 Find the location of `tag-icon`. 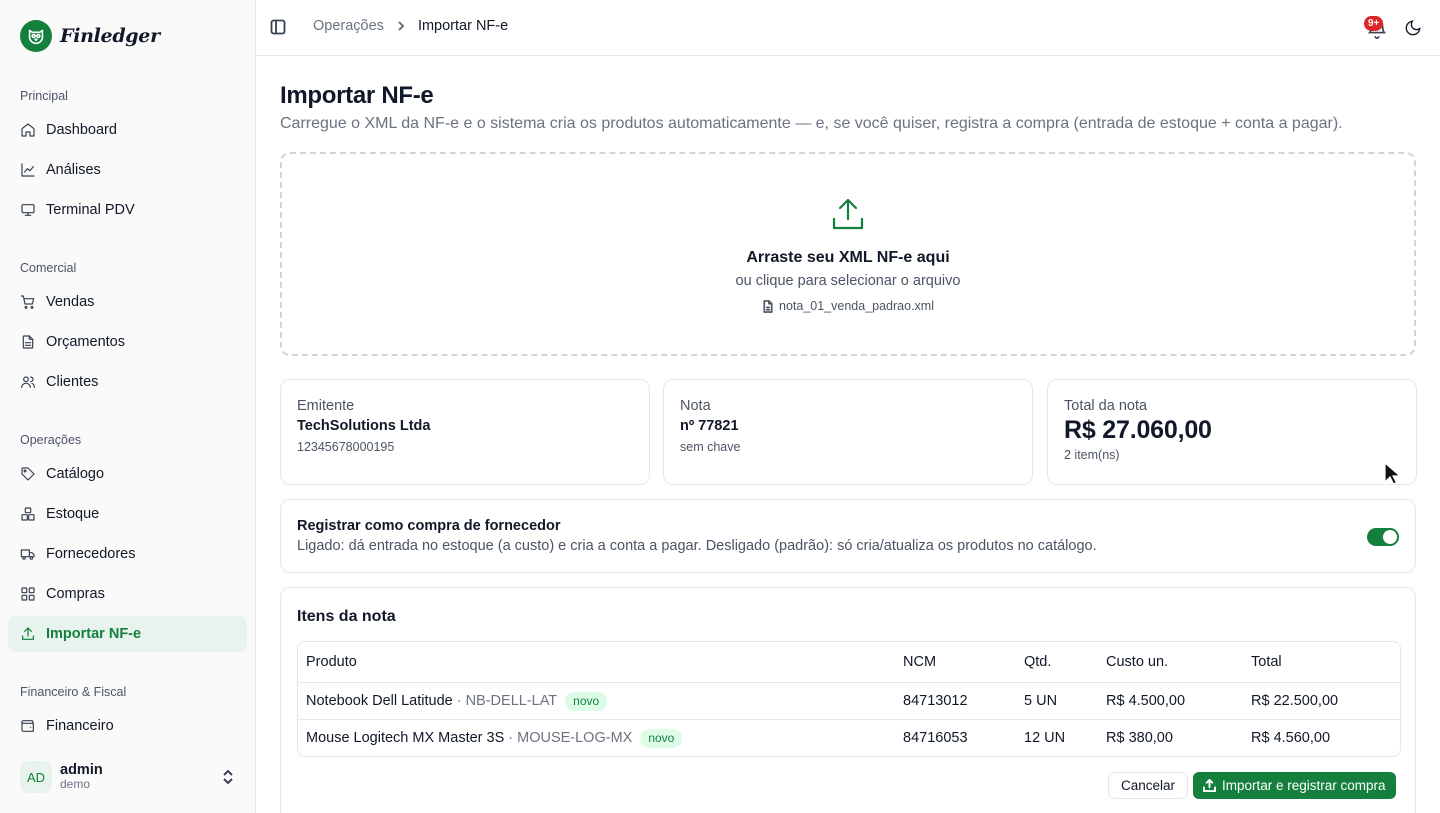

tag-icon is located at coordinates (28, 474).